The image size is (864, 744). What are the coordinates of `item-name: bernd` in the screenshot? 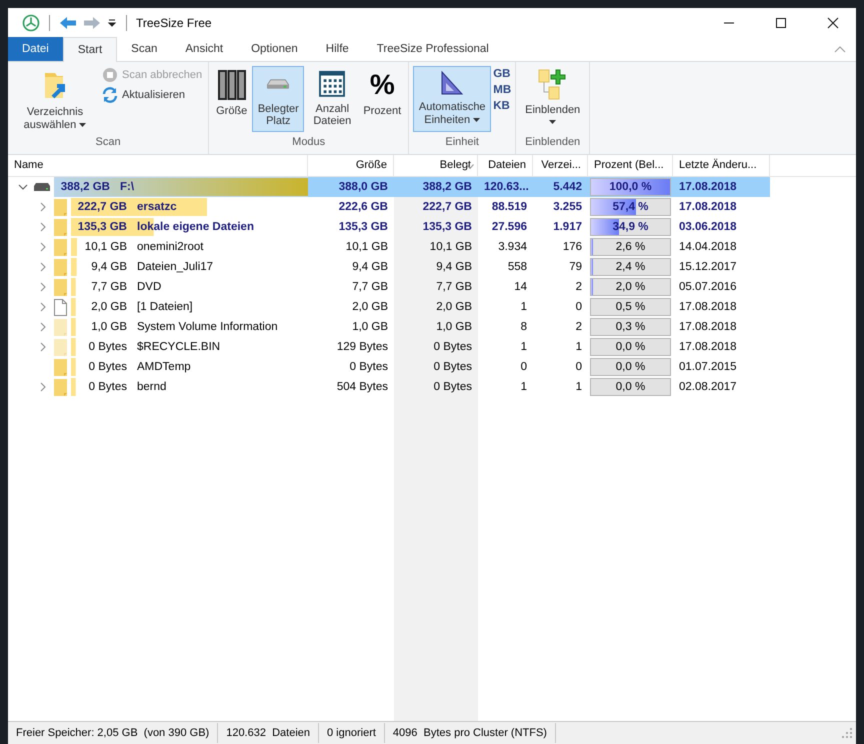 It's located at (151, 387).